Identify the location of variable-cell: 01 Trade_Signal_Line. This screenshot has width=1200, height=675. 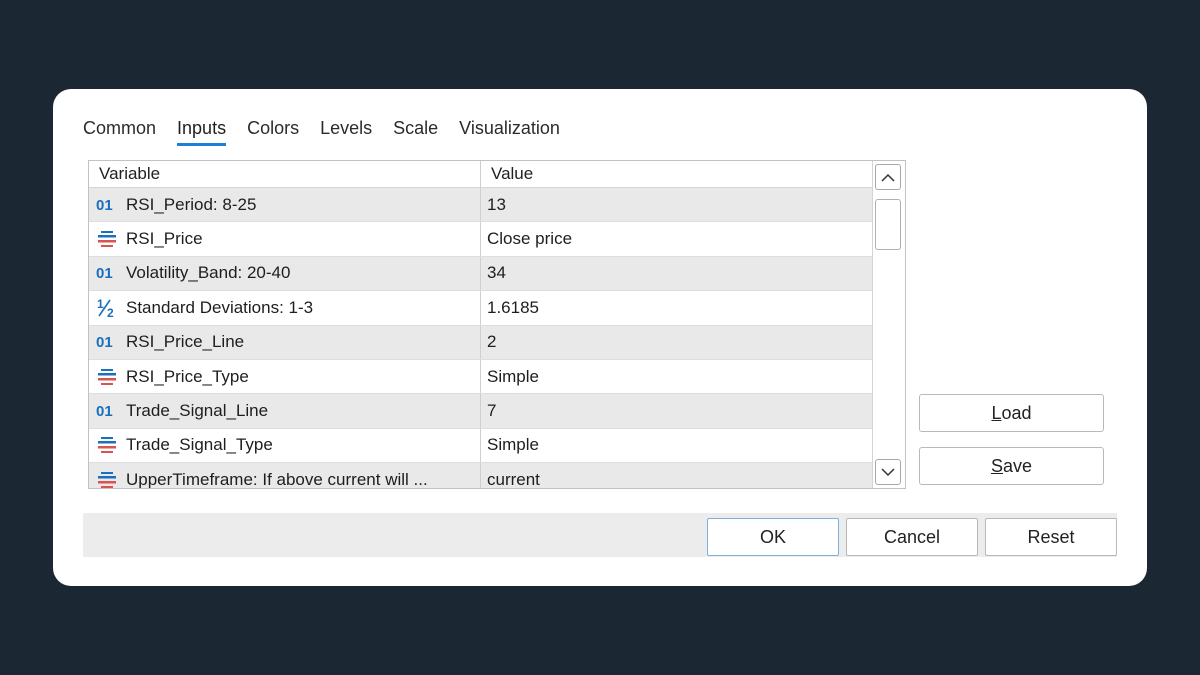
(285, 411).